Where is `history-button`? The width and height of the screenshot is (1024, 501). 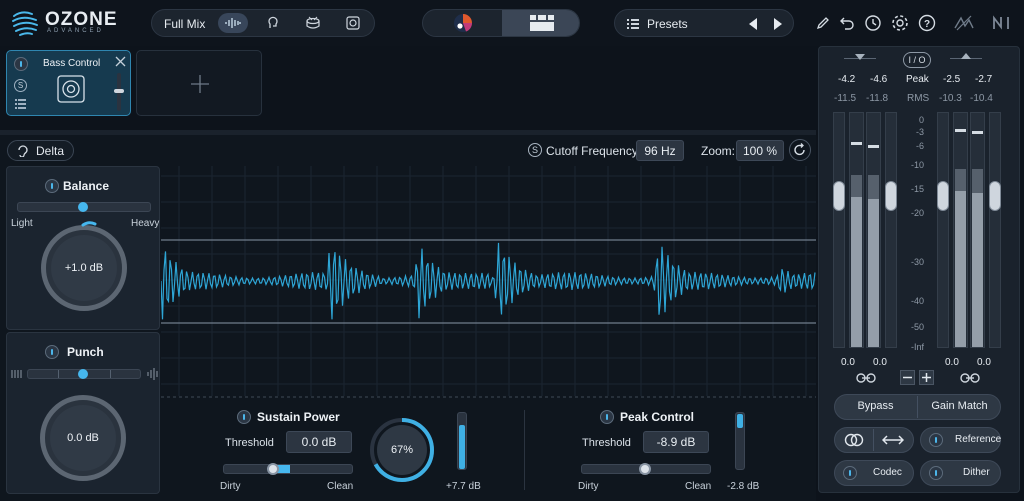 history-button is located at coordinates (873, 23).